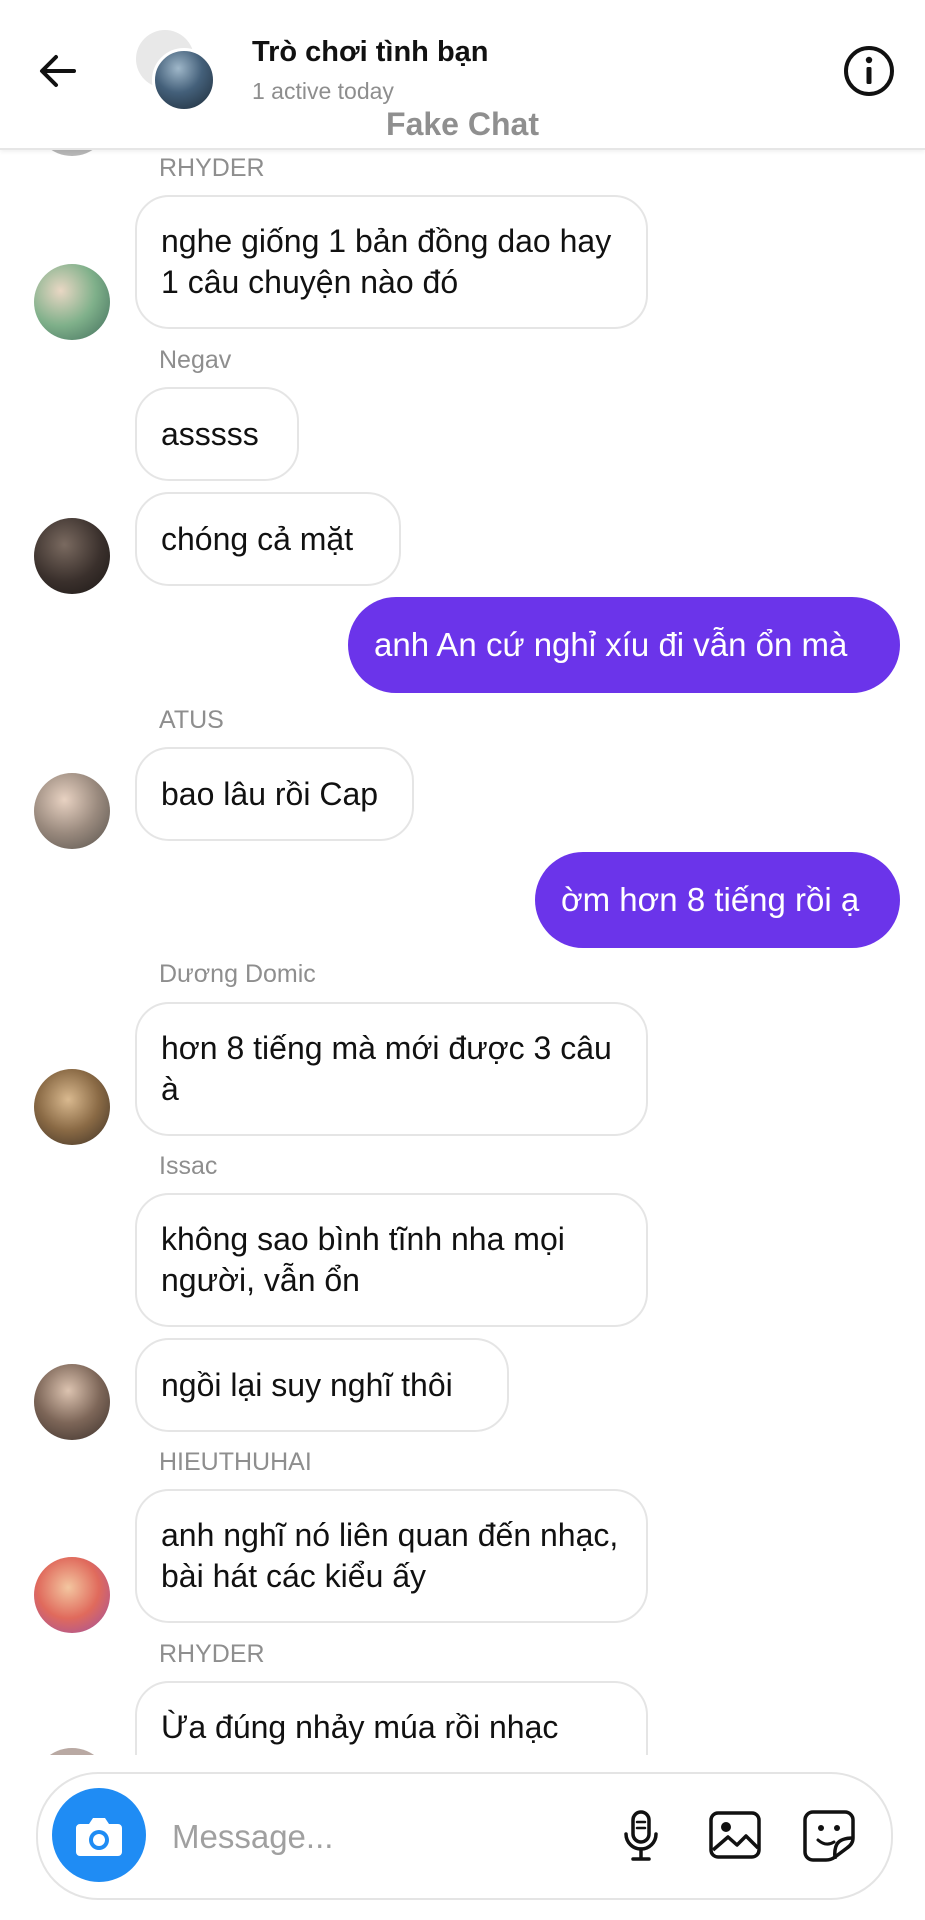  Describe the element at coordinates (322, 1385) in the screenshot. I see `message-bubble: ngồi lại suy nghĩ thôi` at that location.